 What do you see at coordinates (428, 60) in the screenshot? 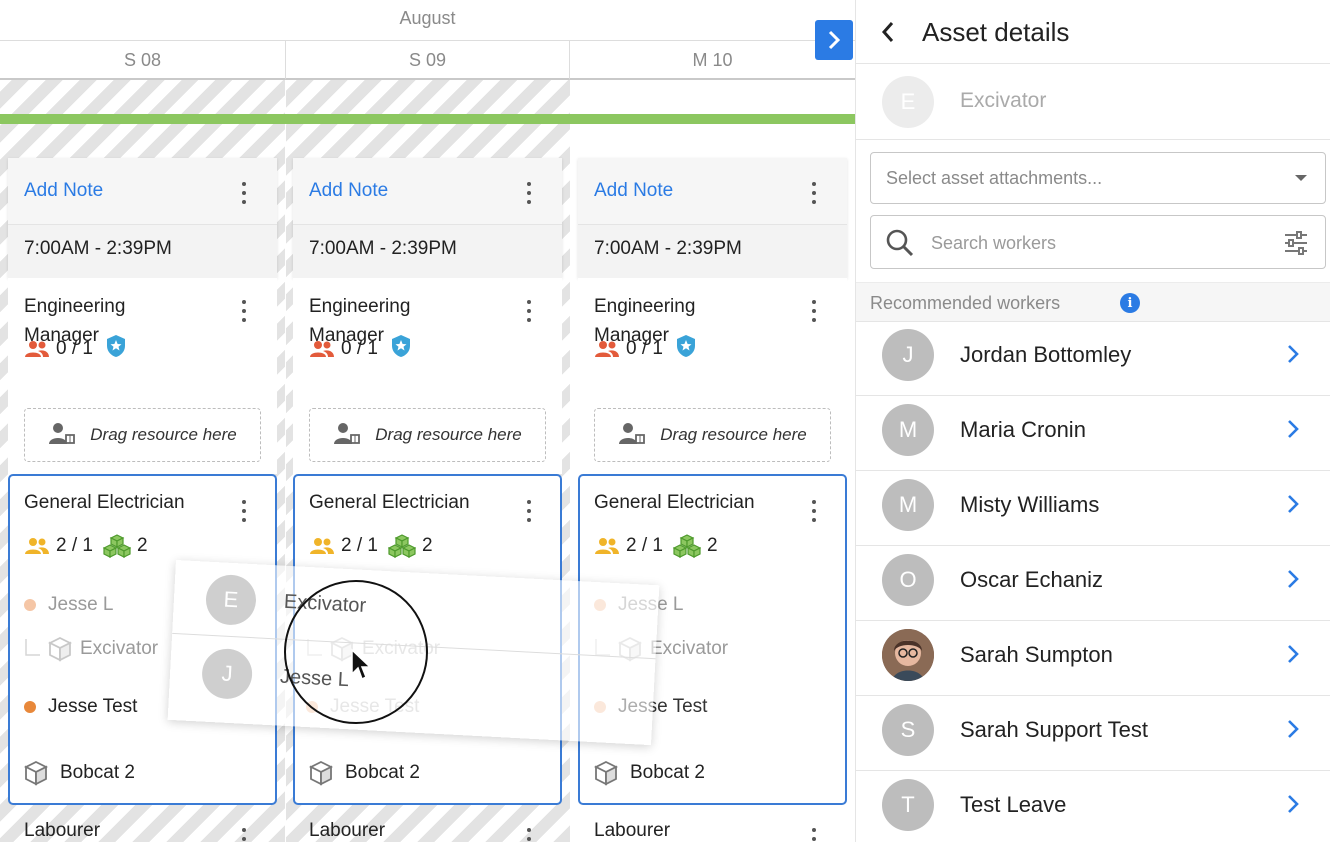
I see `day-header-2: S 09` at bounding box center [428, 60].